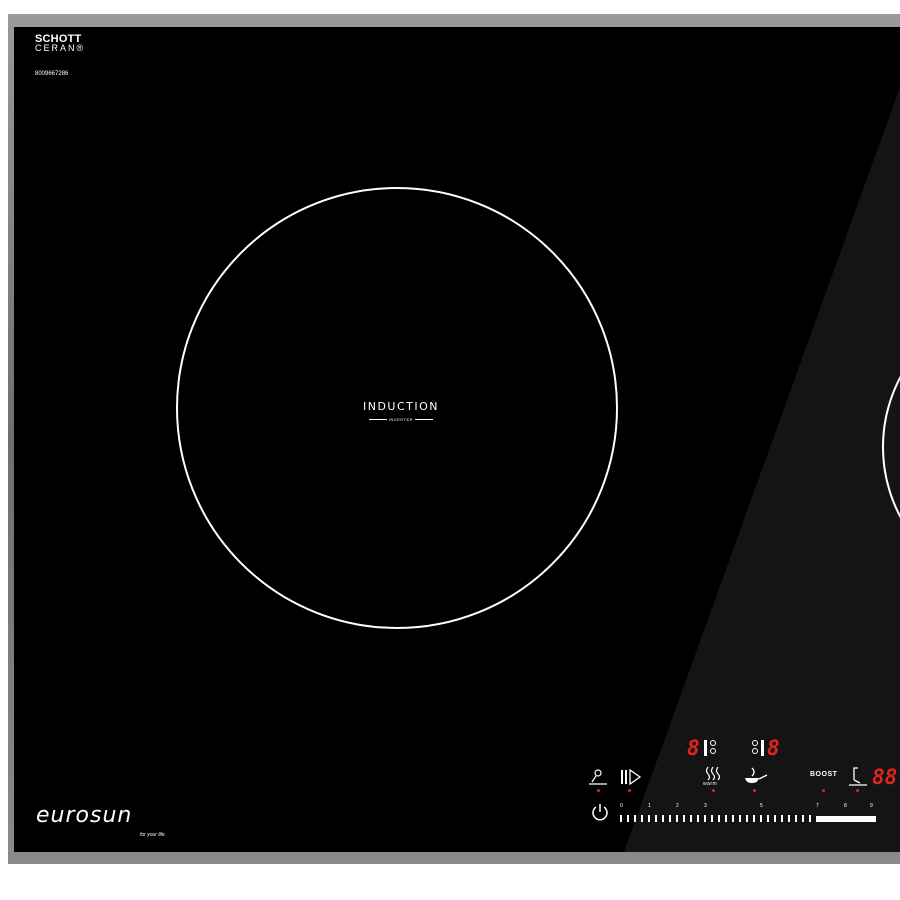  What do you see at coordinates (84, 815) in the screenshot?
I see `eurosun-logo: eurosun` at bounding box center [84, 815].